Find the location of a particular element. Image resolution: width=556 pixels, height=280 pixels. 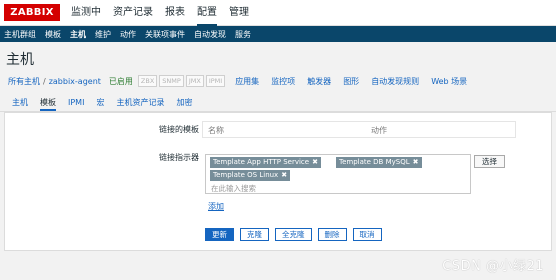

link-indicator-label: 链接指示器 is located at coordinates (179, 157).